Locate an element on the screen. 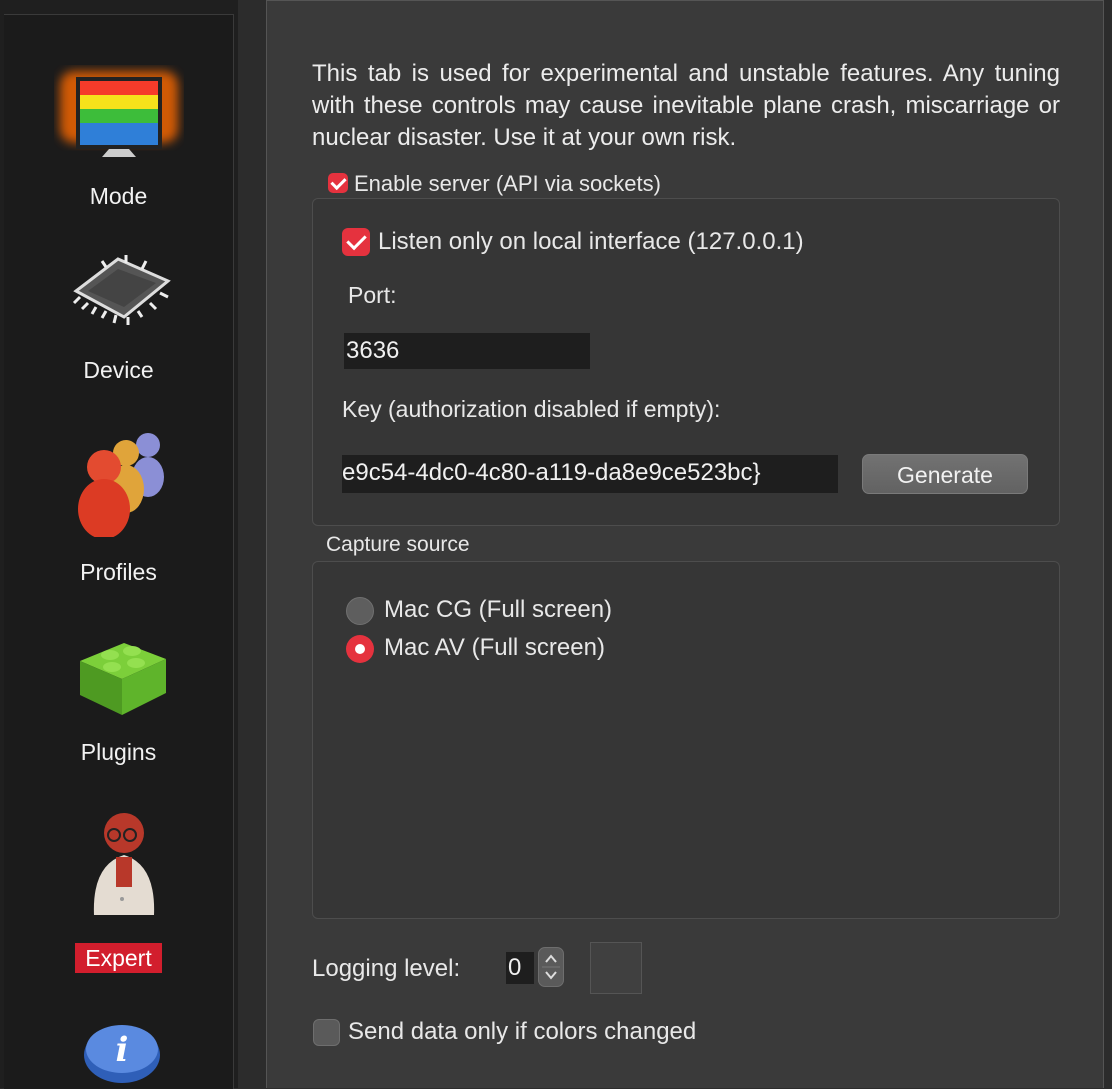 This screenshot has width=1112, height=1089. sidebar-item-plugins: Plugins is located at coordinates (118, 697).